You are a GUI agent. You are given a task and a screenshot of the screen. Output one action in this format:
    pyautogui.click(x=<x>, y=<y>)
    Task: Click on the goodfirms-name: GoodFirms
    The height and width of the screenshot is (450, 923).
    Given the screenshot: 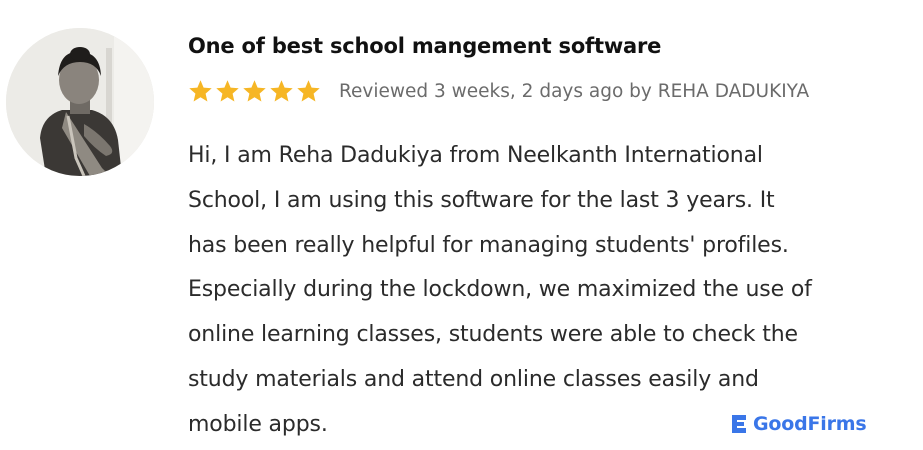 What is the action you would take?
    pyautogui.click(x=810, y=424)
    